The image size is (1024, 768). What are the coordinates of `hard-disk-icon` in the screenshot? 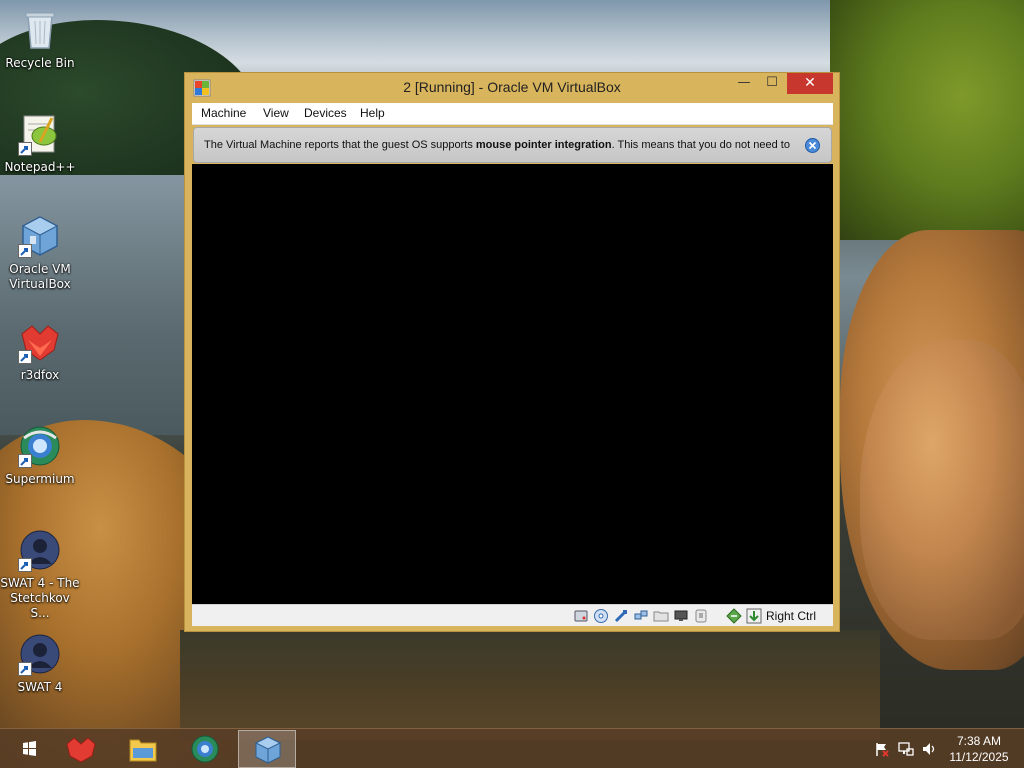 It's located at (581, 616).